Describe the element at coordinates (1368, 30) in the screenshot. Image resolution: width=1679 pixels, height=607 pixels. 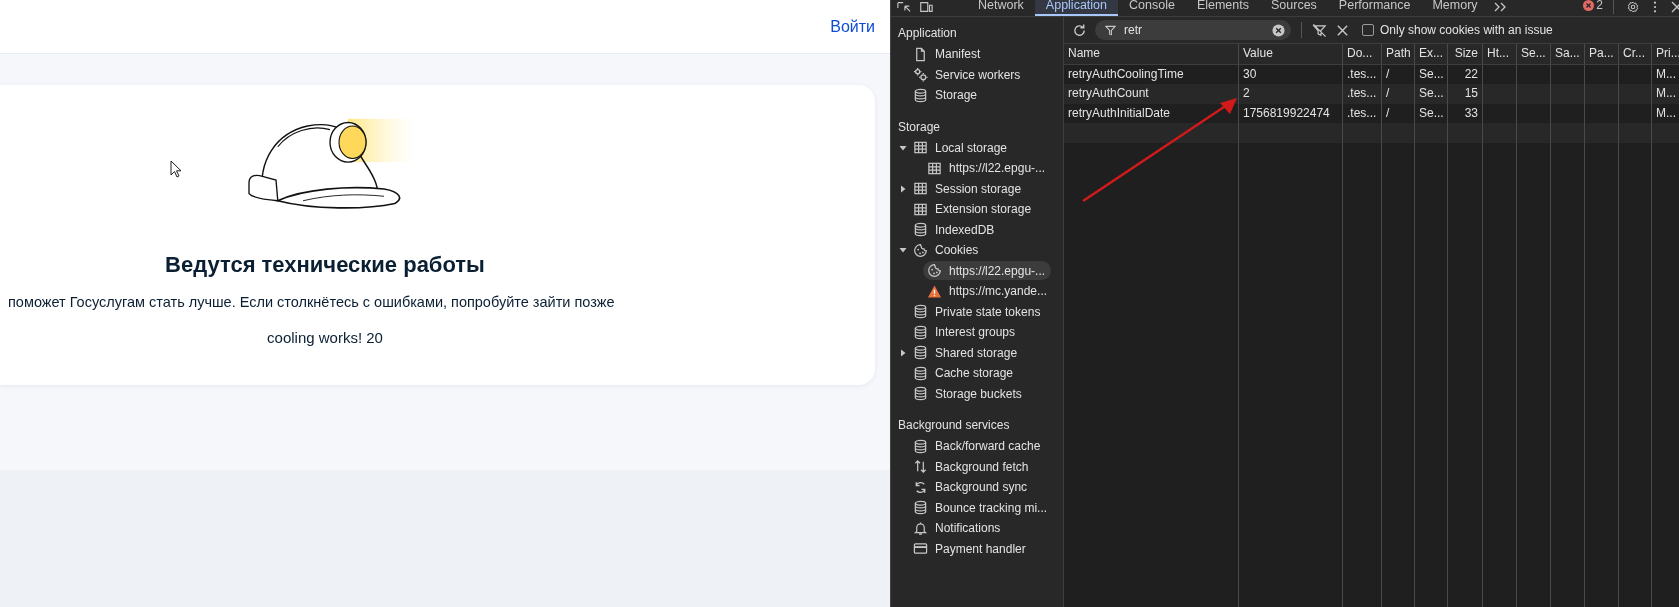
I see `checkbox` at that location.